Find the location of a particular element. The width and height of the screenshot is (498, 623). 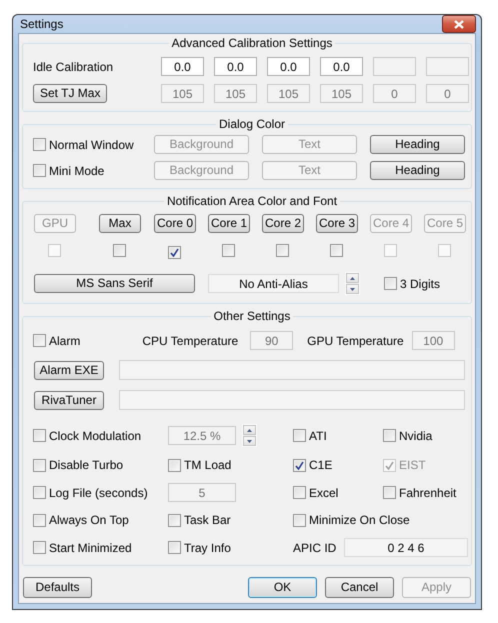

close-button is located at coordinates (459, 24).